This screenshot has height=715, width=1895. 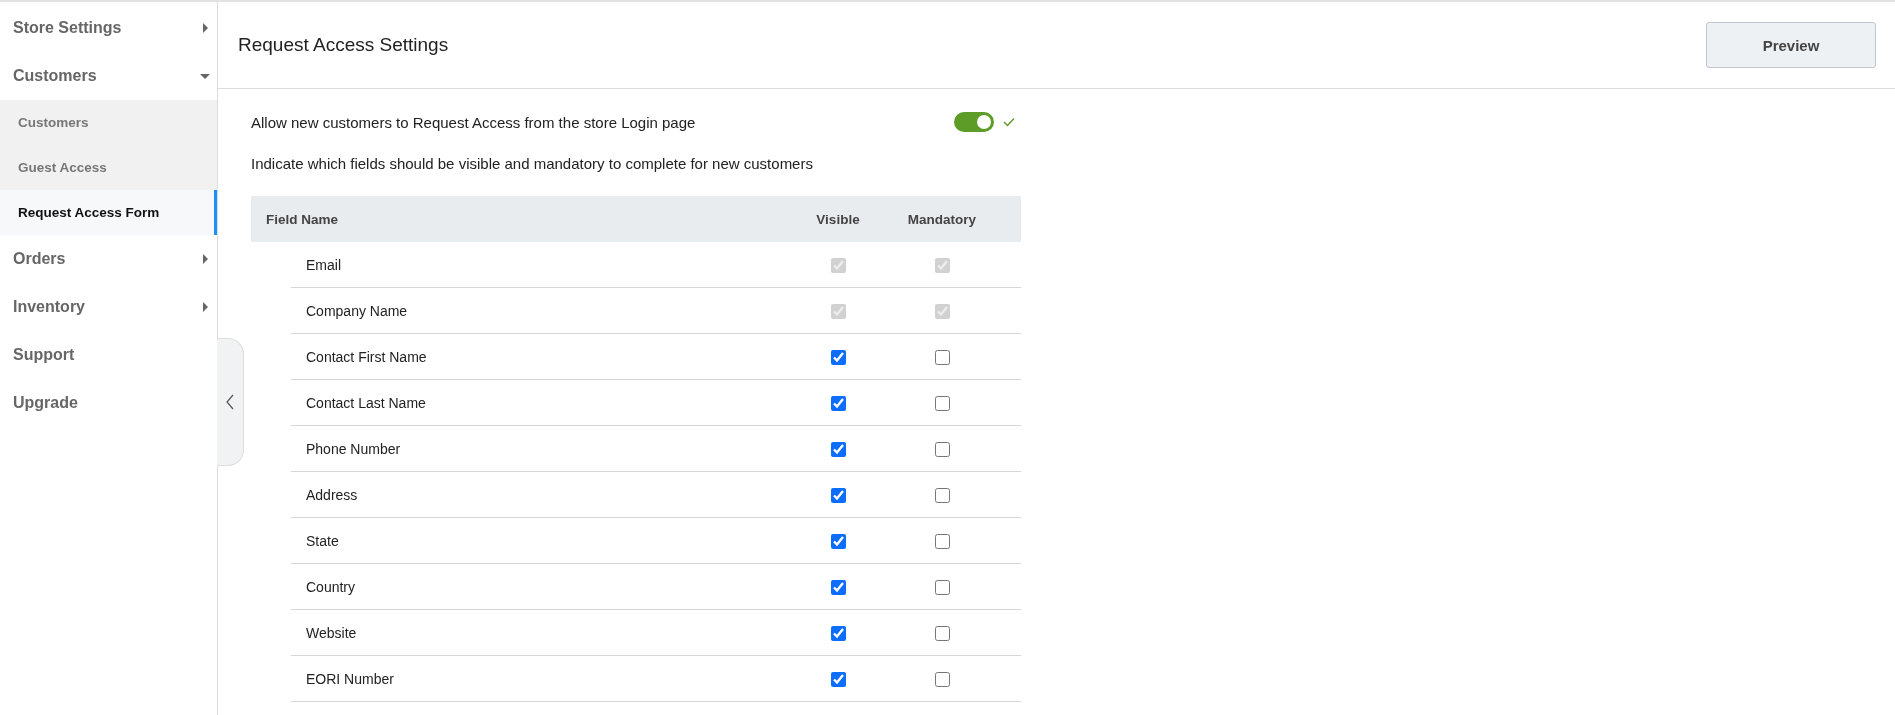 I want to click on column-header: Field Name, so click(x=302, y=219).